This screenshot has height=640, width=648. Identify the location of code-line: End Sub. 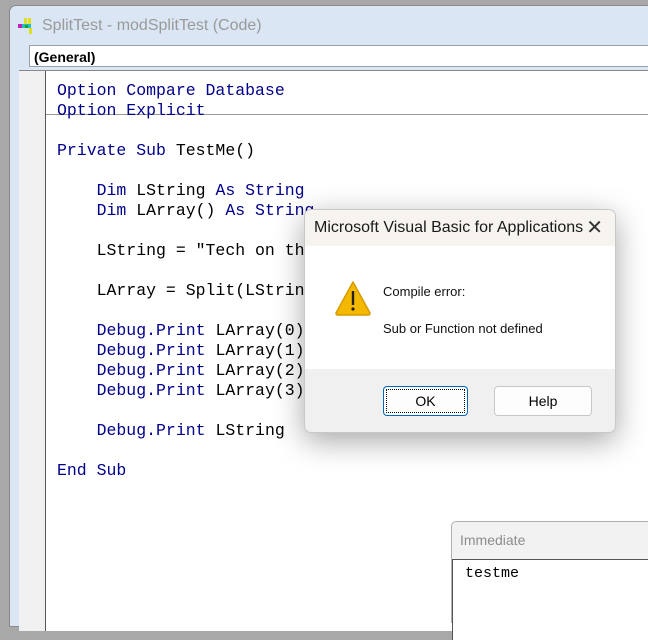
(91, 471).